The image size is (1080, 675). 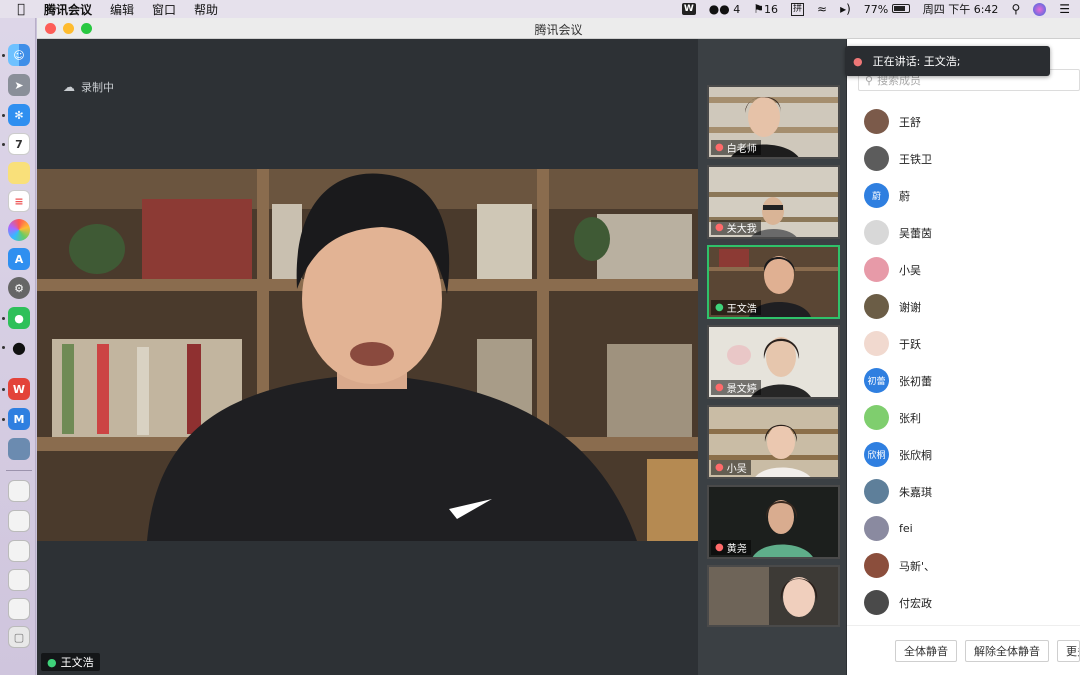 What do you see at coordinates (736, 469) in the screenshot?
I see `participant-name: 小吴` at bounding box center [736, 469].